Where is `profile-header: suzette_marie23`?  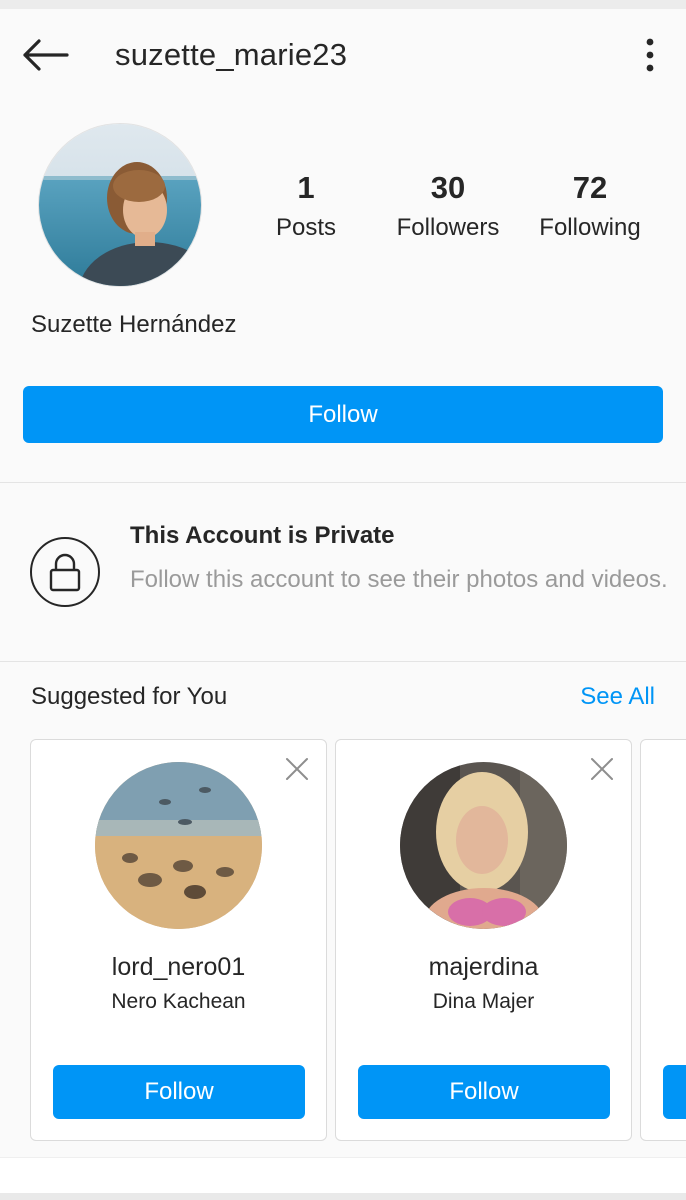
profile-header: suzette_marie23 is located at coordinates (343, 55).